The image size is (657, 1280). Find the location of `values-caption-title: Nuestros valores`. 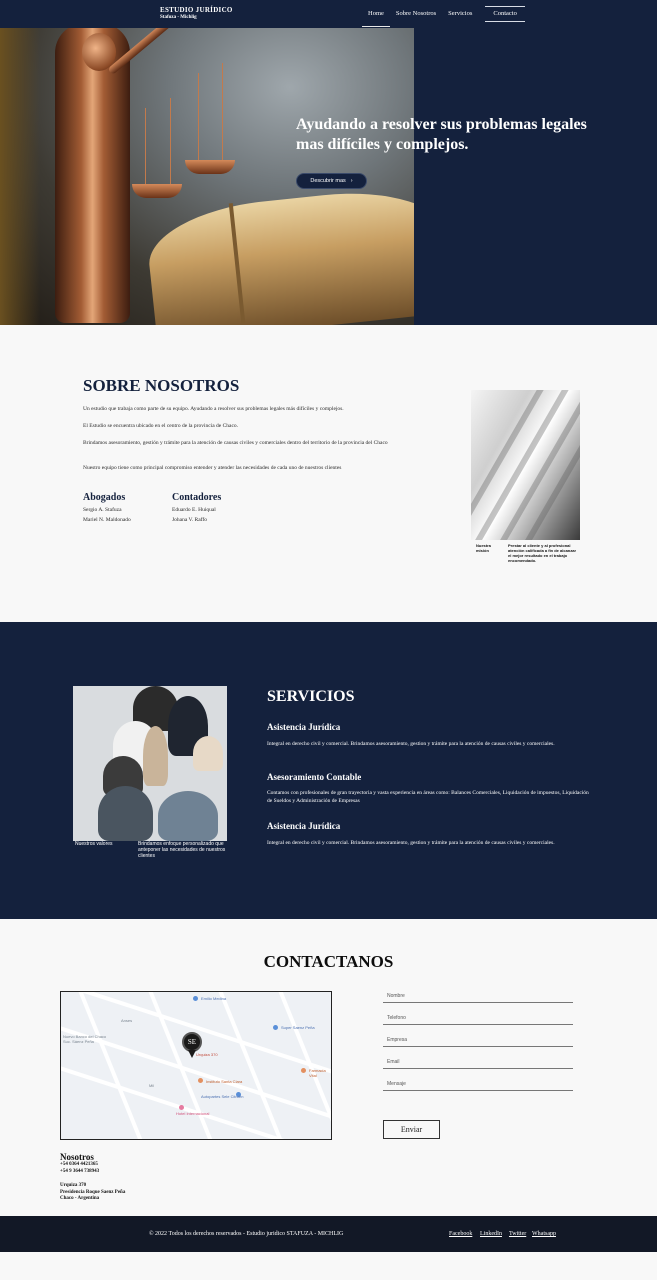

values-caption-title: Nuestros valores is located at coordinates (94, 844).